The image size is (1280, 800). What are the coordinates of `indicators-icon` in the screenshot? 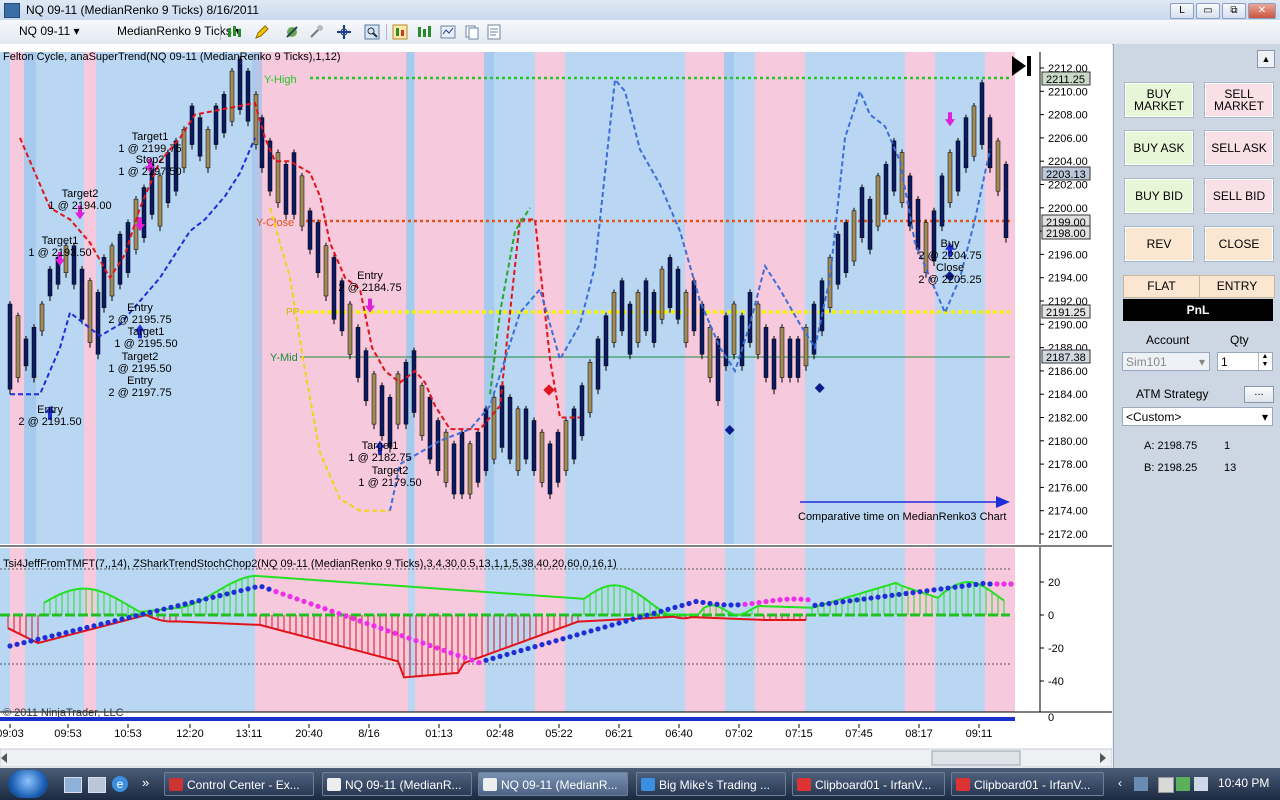 It's located at (292, 32).